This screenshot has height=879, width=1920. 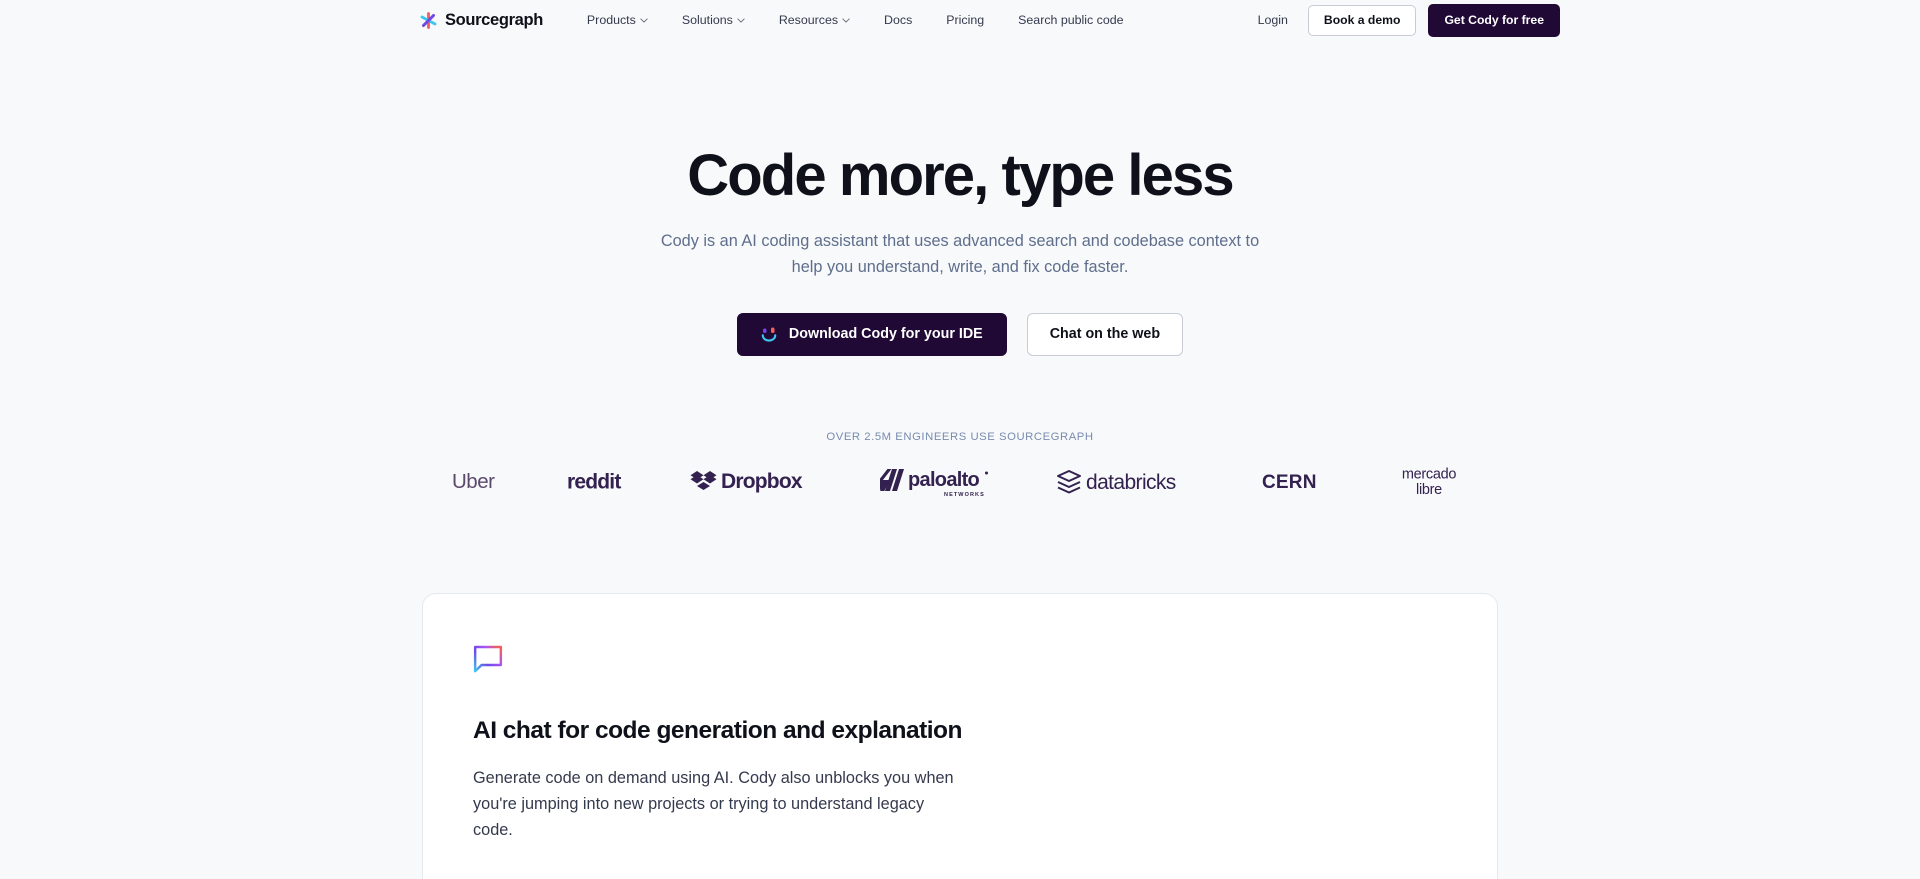 I want to click on nav-item-label: Docs, so click(x=898, y=20).